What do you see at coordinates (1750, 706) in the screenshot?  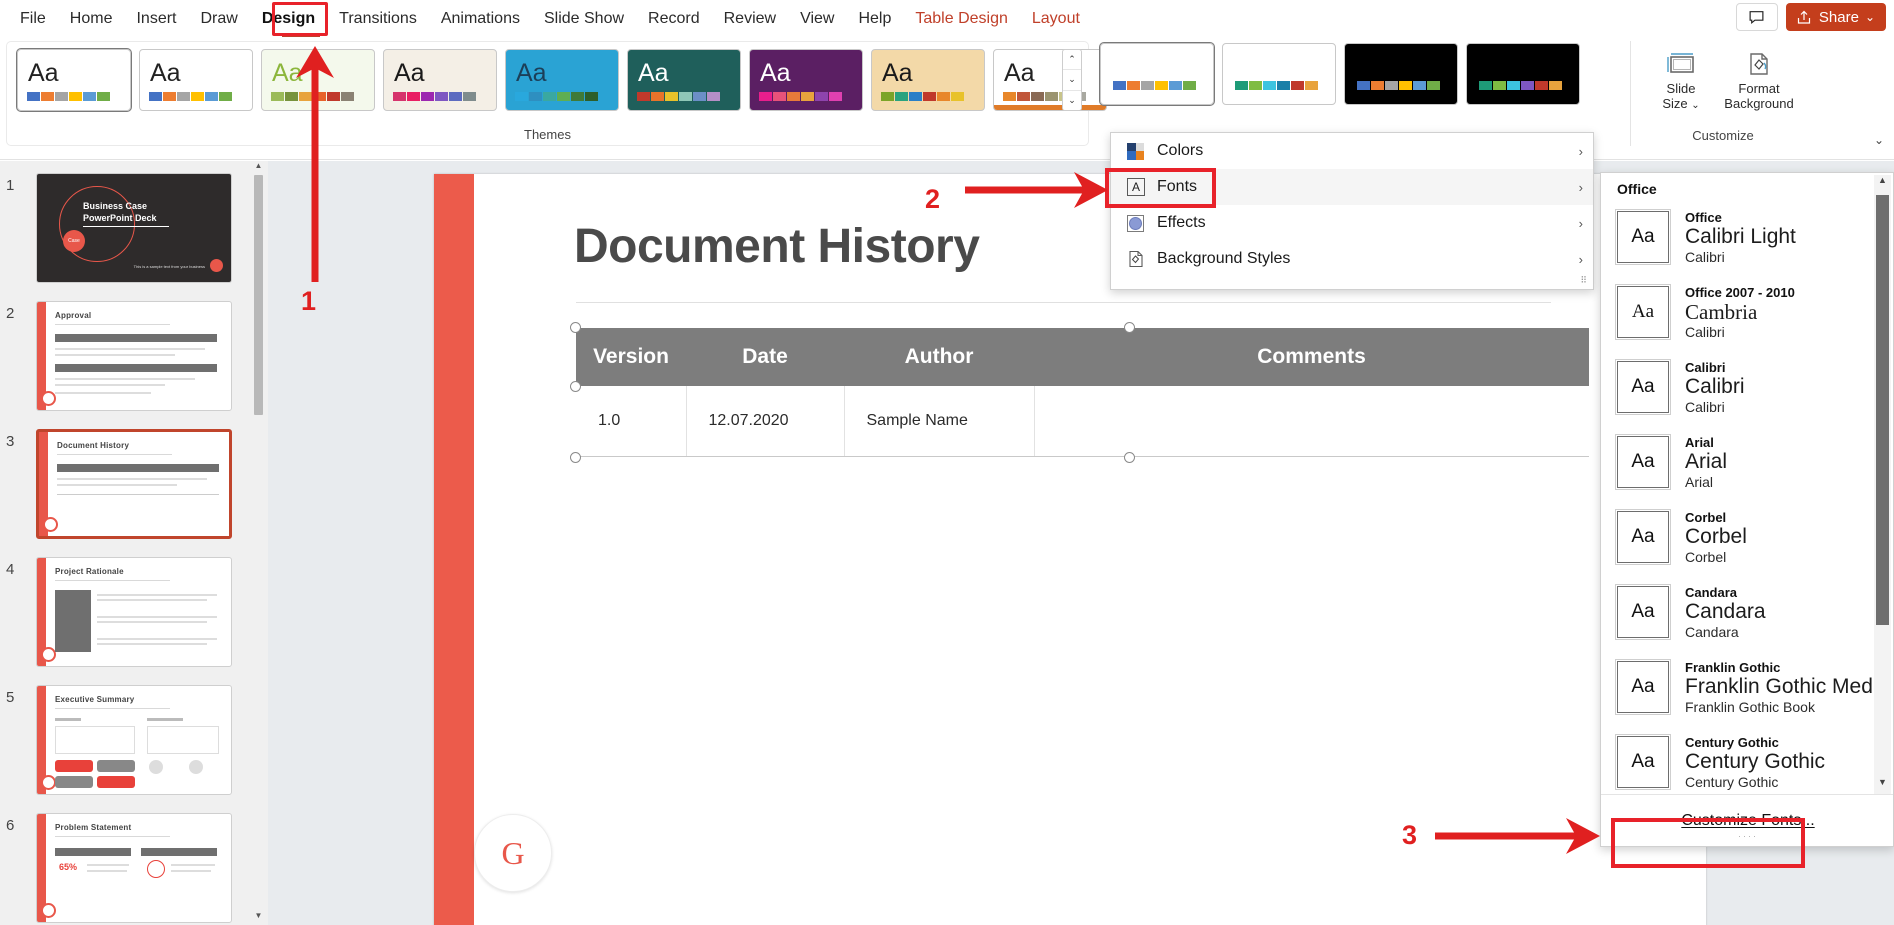 I see `font-theme-body-font: Franklin Gothic Book` at bounding box center [1750, 706].